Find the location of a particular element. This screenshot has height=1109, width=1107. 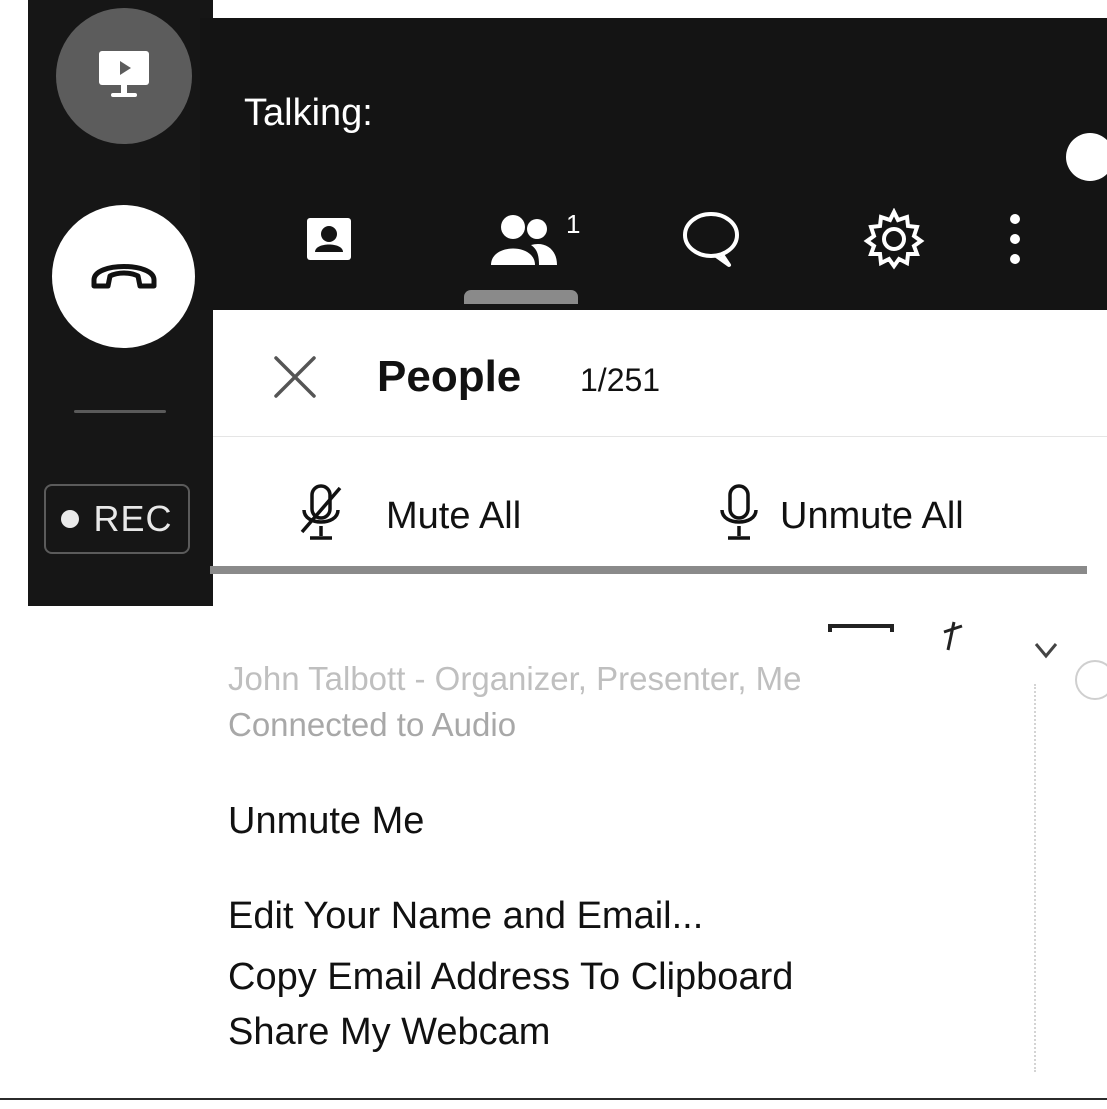

close-panel-button is located at coordinates (295, 377).